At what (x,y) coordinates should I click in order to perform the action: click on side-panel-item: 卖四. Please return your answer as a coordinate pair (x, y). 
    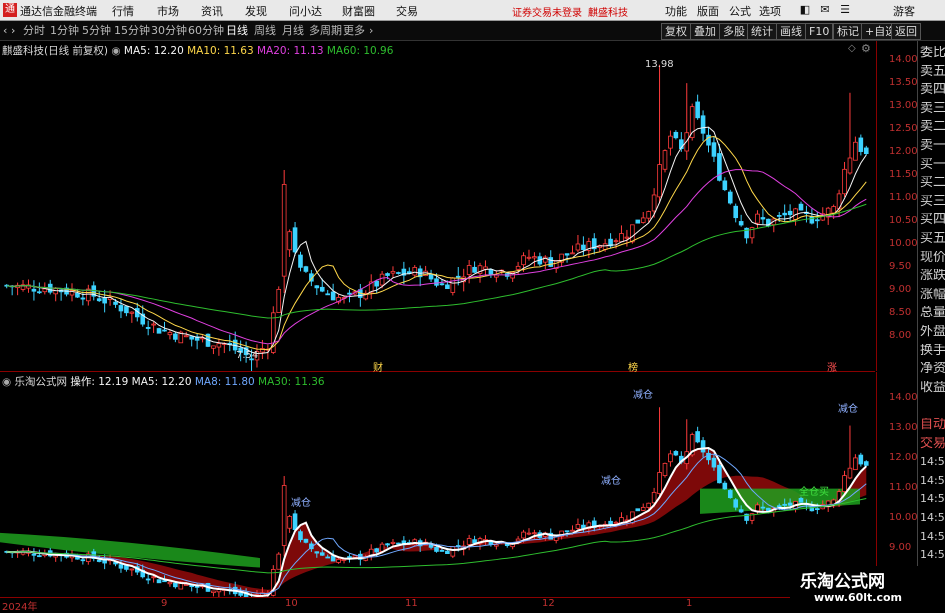
    Looking at the image, I should click on (932, 90).